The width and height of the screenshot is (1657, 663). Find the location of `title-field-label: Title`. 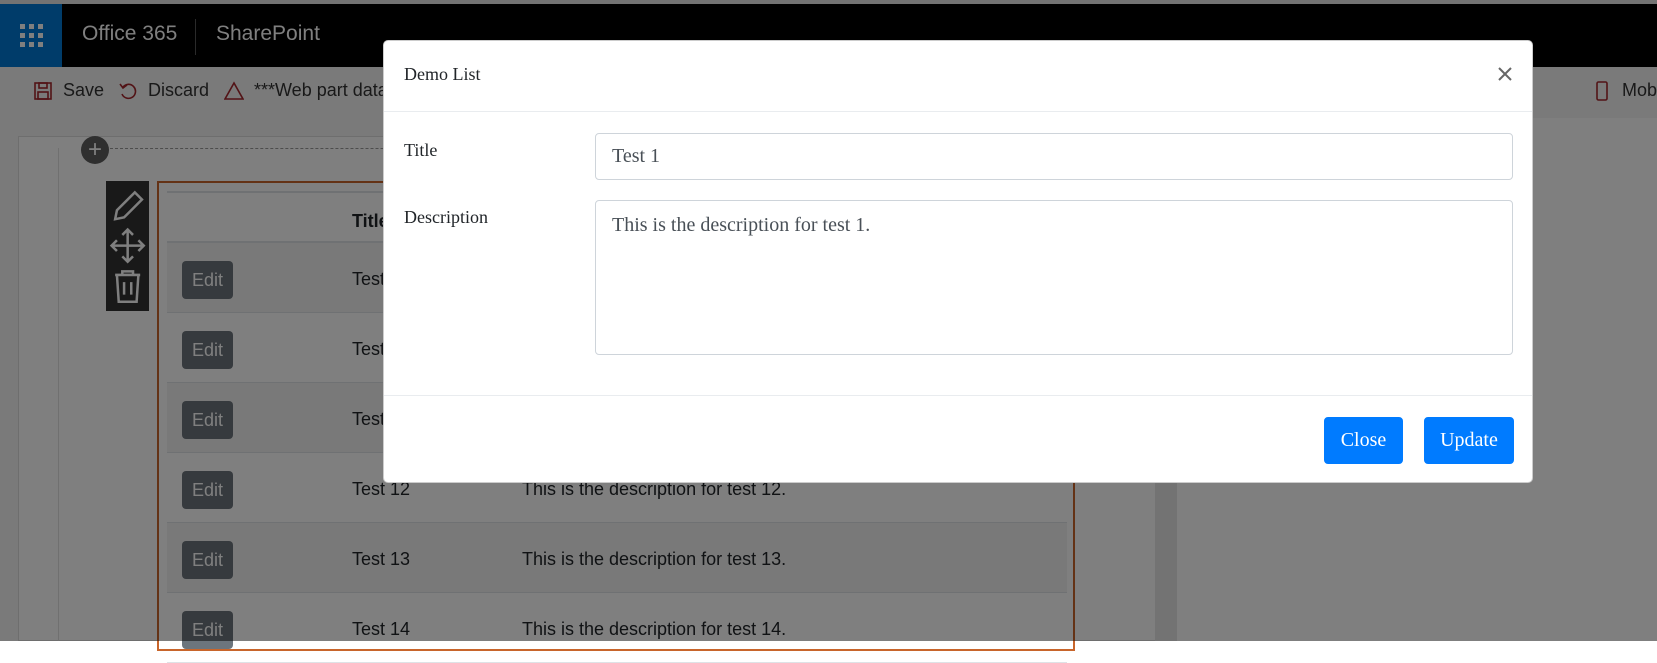

title-field-label: Title is located at coordinates (421, 150).